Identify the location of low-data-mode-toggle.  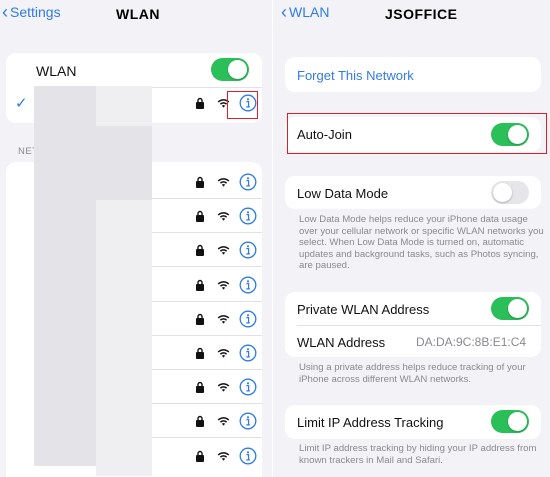
(510, 192).